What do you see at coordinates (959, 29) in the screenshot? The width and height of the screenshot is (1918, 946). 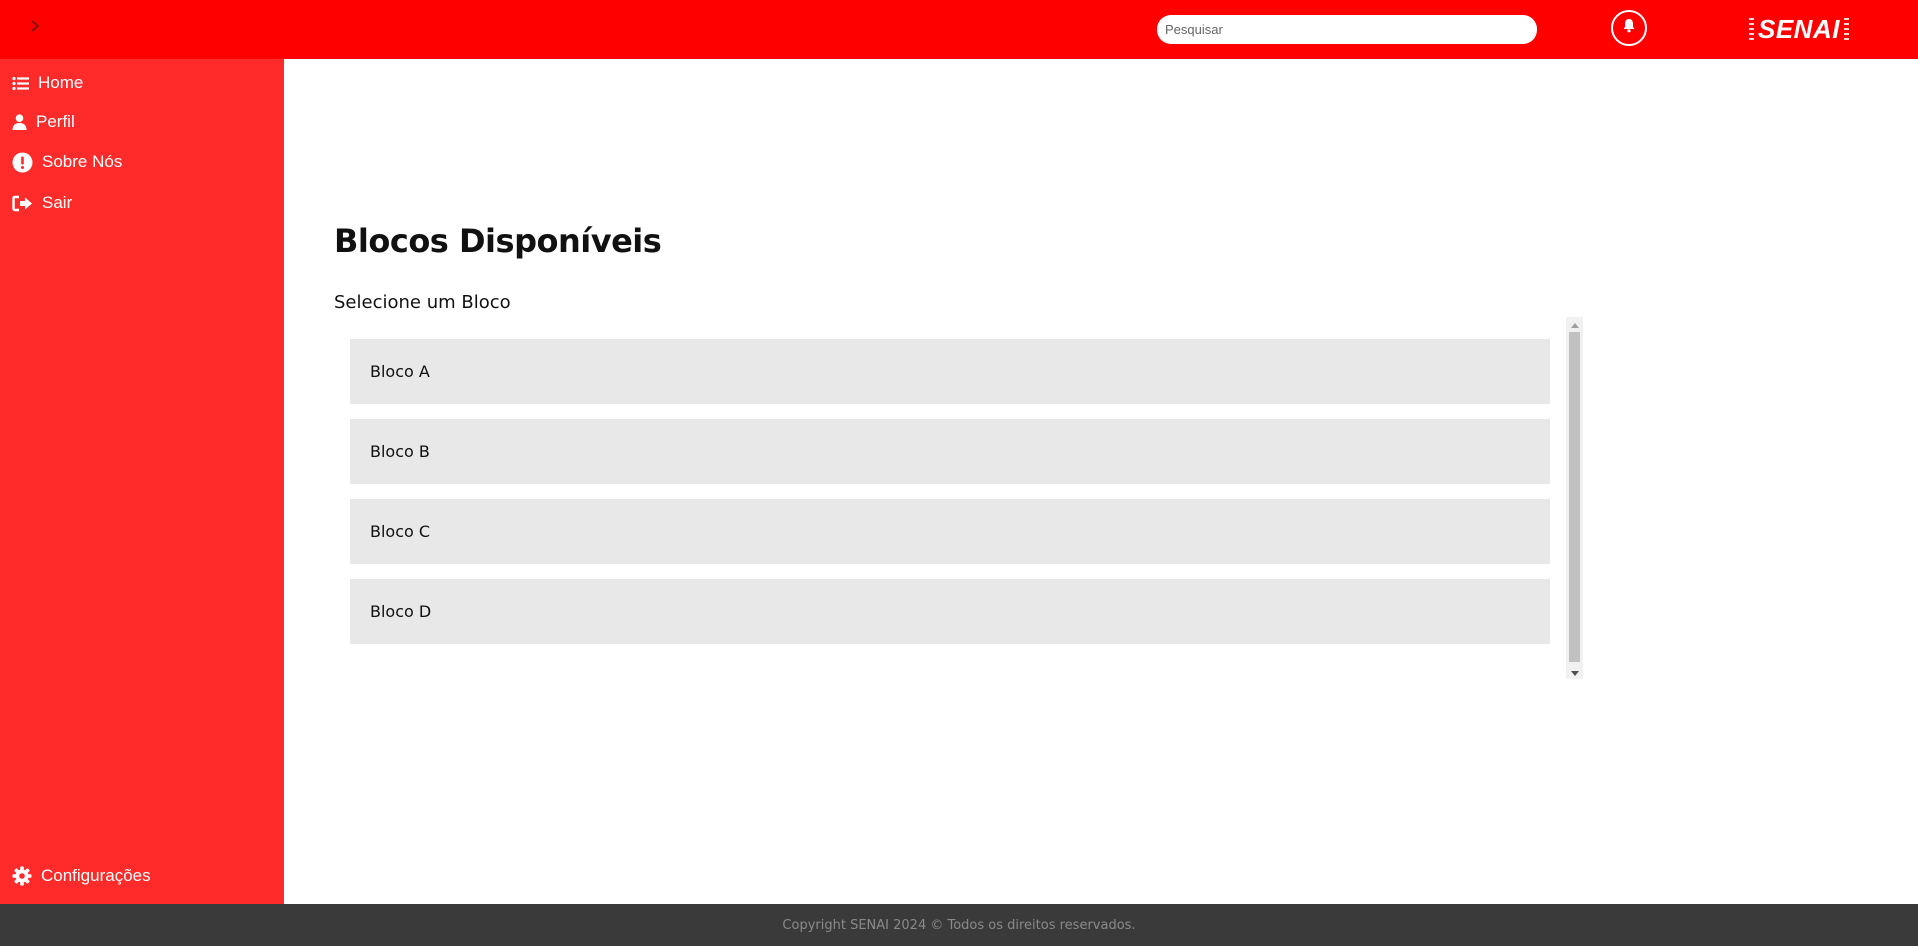 I see `top-bar: SENAI` at bounding box center [959, 29].